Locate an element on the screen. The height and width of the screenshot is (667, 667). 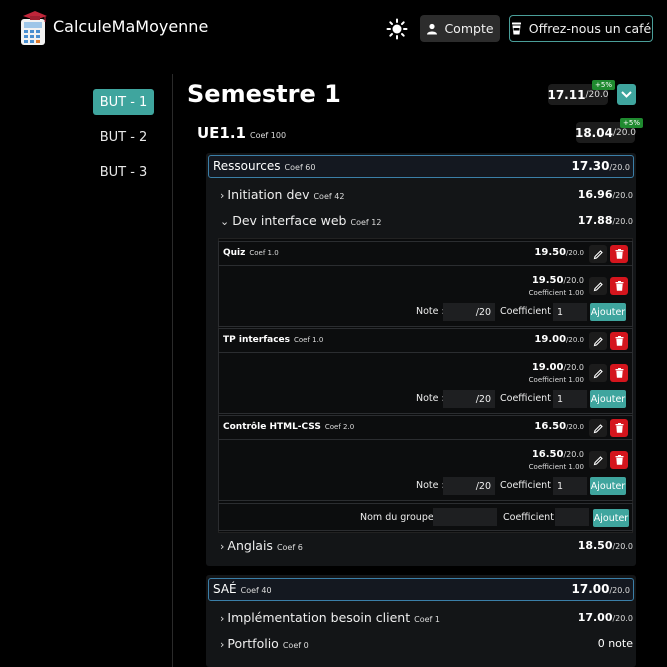
subject-row-anglais: › Anglais Coef 6 18.50/20.0 is located at coordinates (426, 546).